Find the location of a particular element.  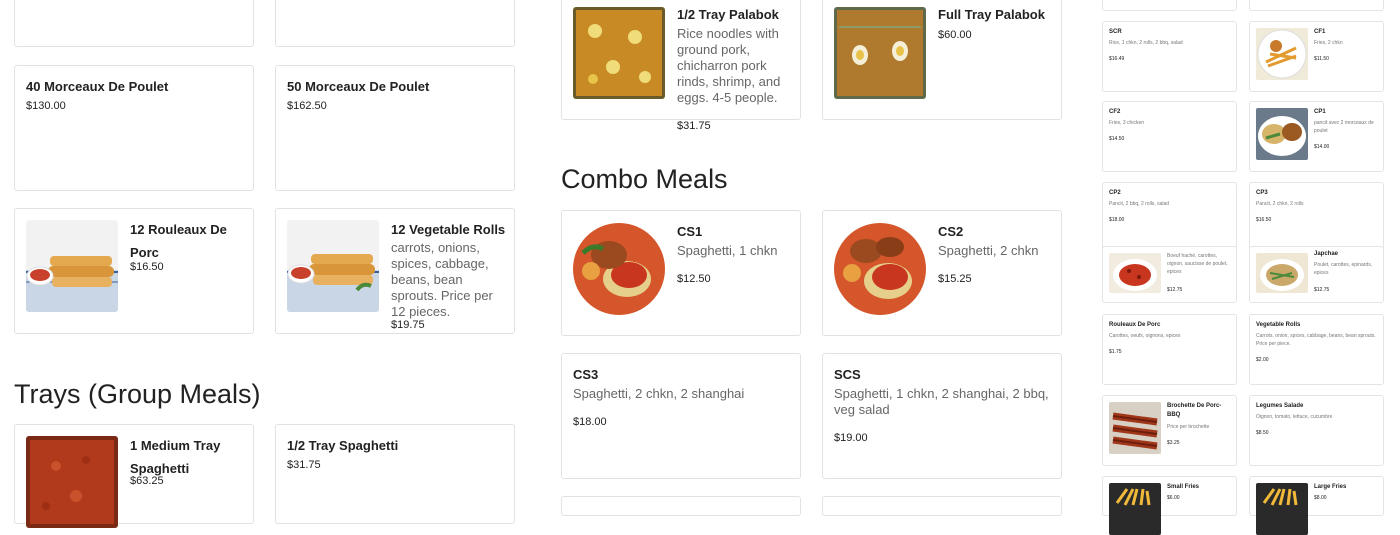

small-fries-image is located at coordinates (1135, 509).